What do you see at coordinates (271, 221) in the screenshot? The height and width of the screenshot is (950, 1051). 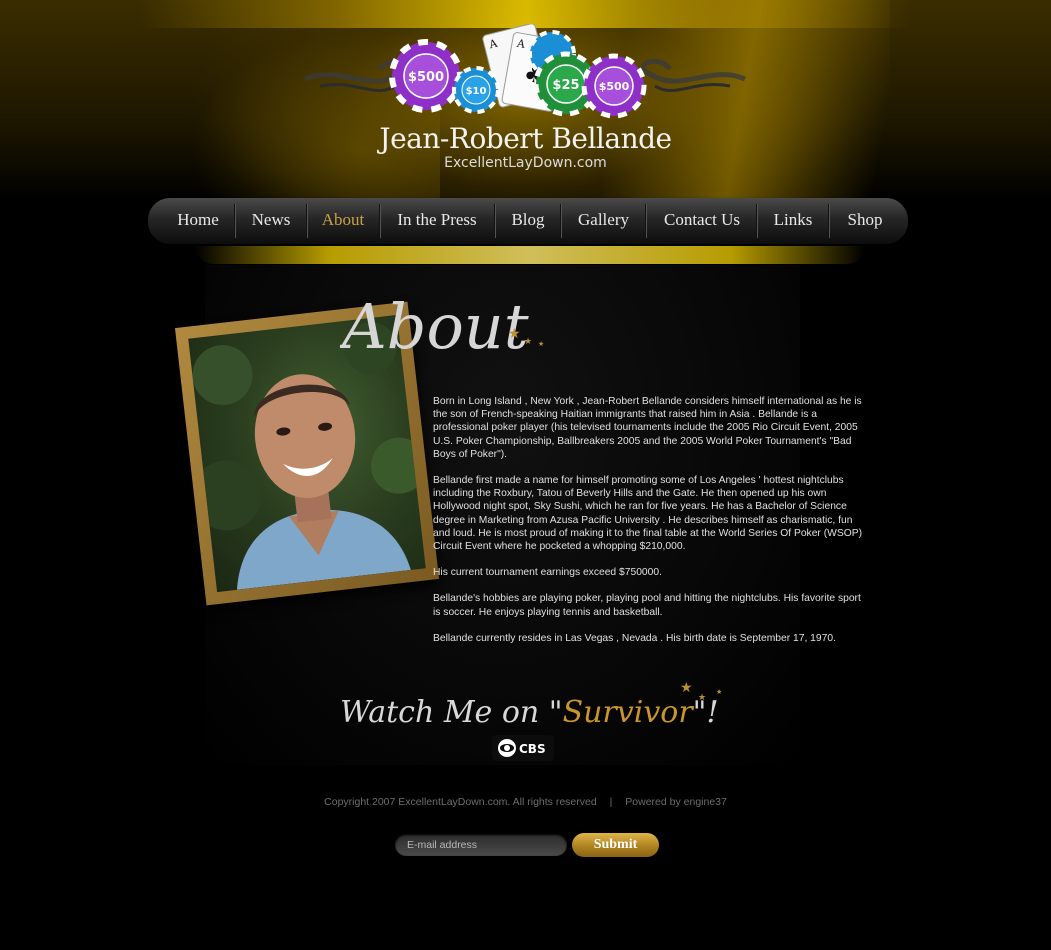 I see `nav-item-news: News` at bounding box center [271, 221].